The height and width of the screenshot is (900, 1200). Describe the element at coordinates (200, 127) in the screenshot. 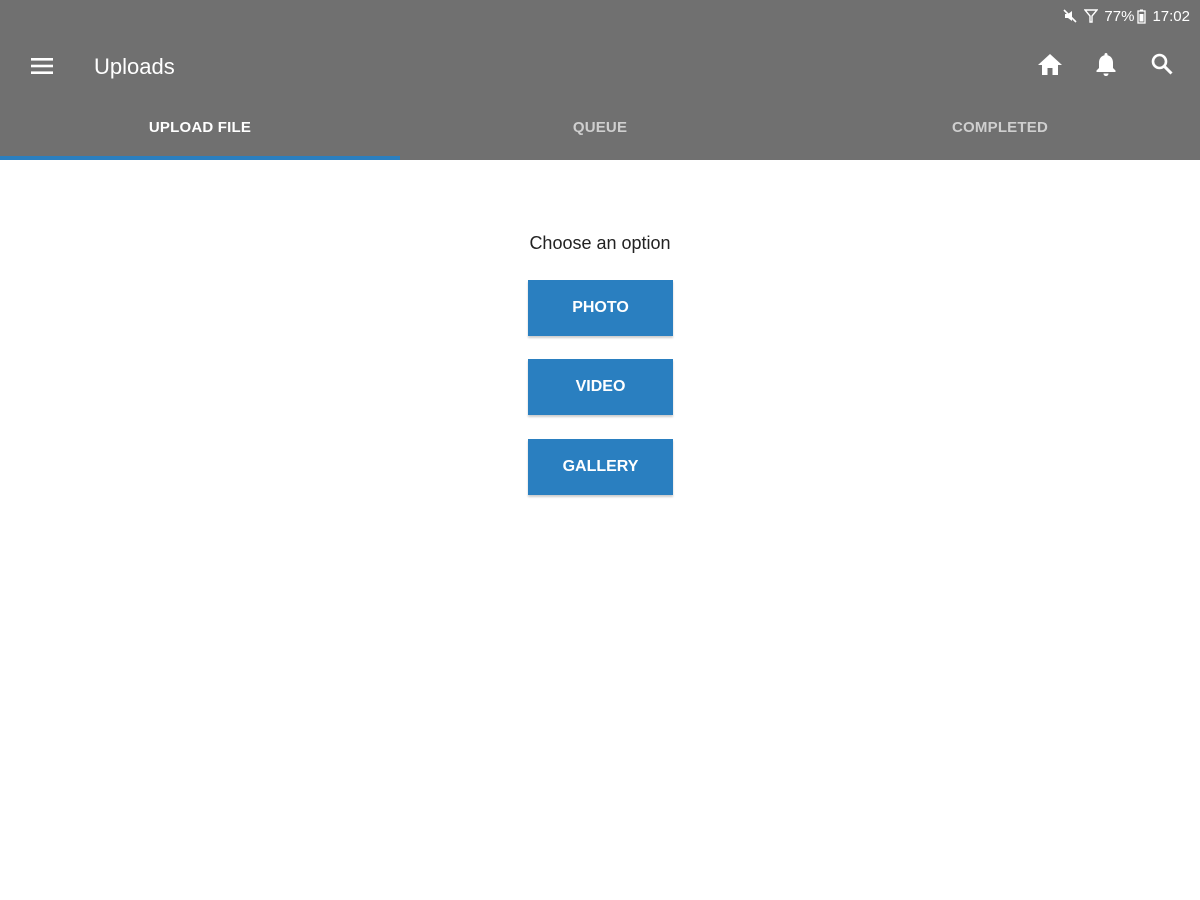

I see `tab-label: UPLOAD FILE` at that location.